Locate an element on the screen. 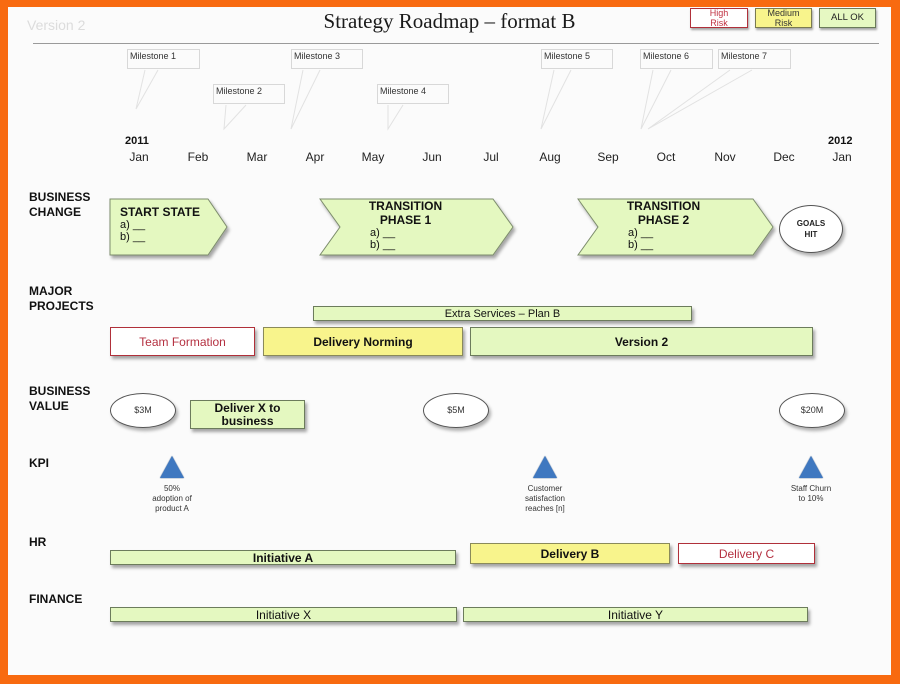  legend-all-ok-label: ALL OK is located at coordinates (847, 17).